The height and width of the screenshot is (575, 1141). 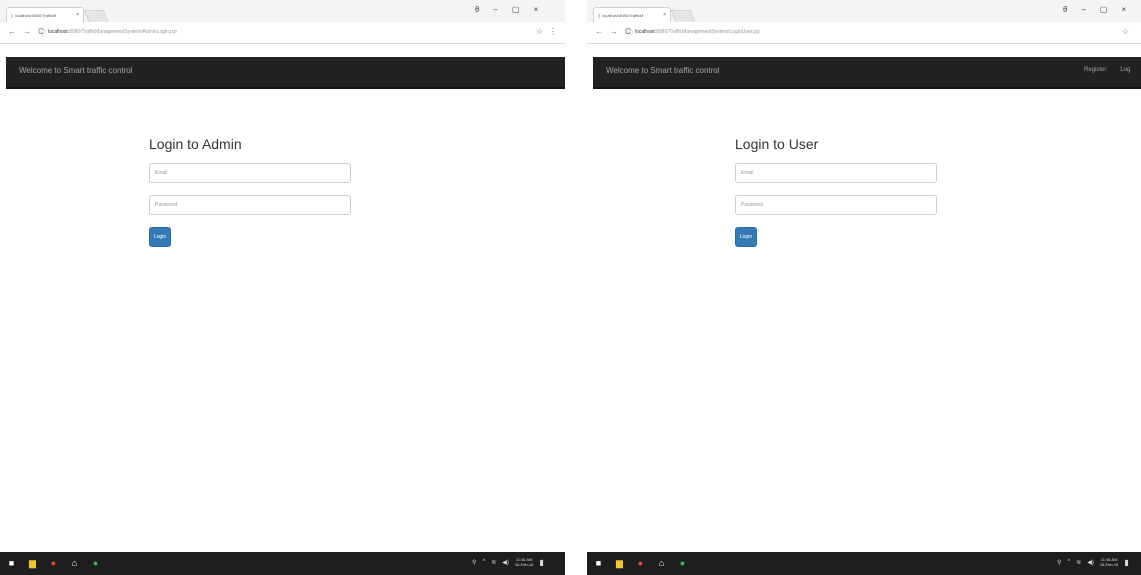 What do you see at coordinates (195, 144) in the screenshot?
I see `form-title: Login to Admin` at bounding box center [195, 144].